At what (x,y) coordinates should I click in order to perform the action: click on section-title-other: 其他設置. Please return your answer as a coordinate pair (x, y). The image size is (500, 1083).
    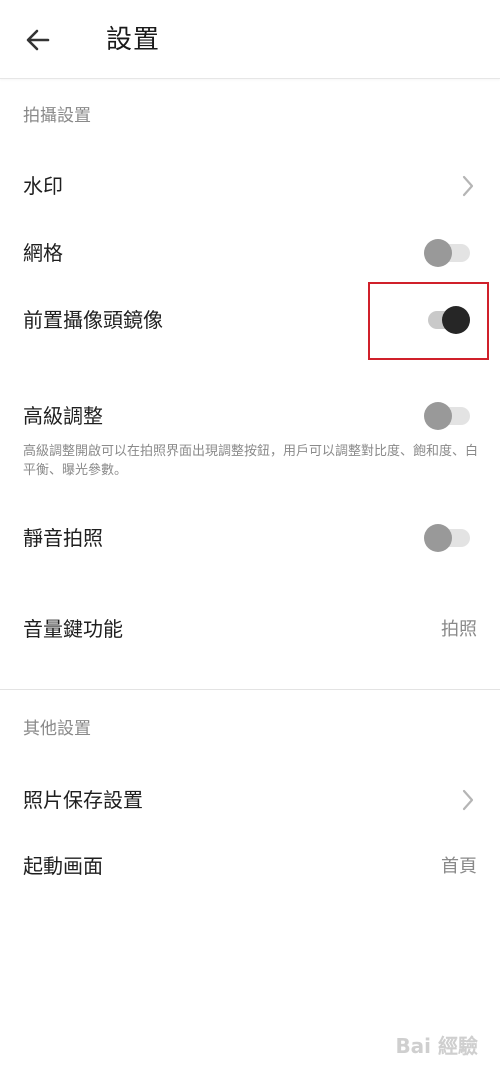
    Looking at the image, I should click on (57, 729).